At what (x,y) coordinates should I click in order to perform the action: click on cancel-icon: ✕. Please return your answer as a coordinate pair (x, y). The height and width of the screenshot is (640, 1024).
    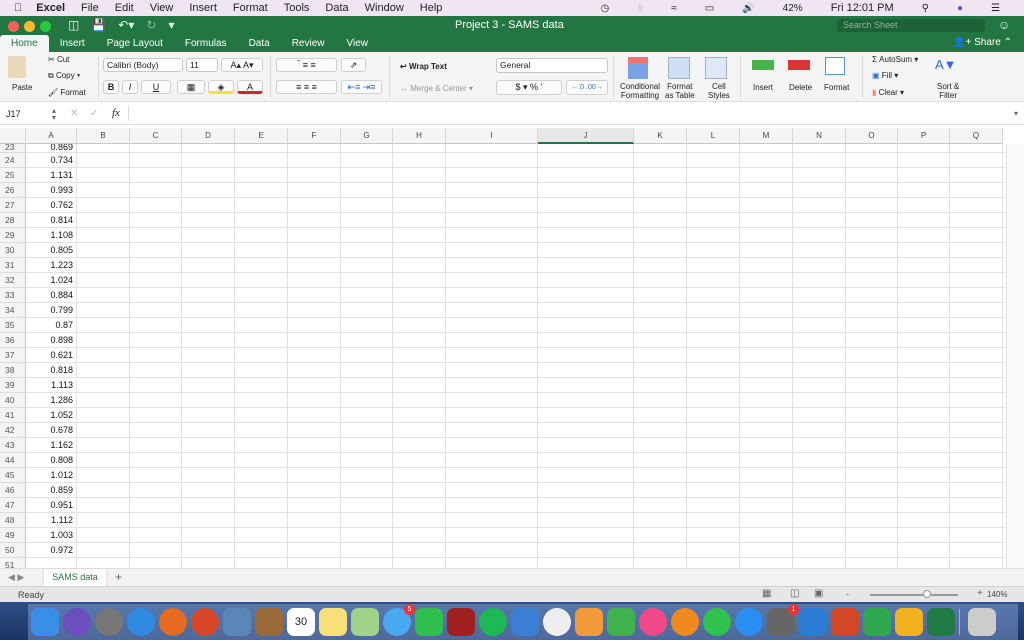
    Looking at the image, I should click on (74, 113).